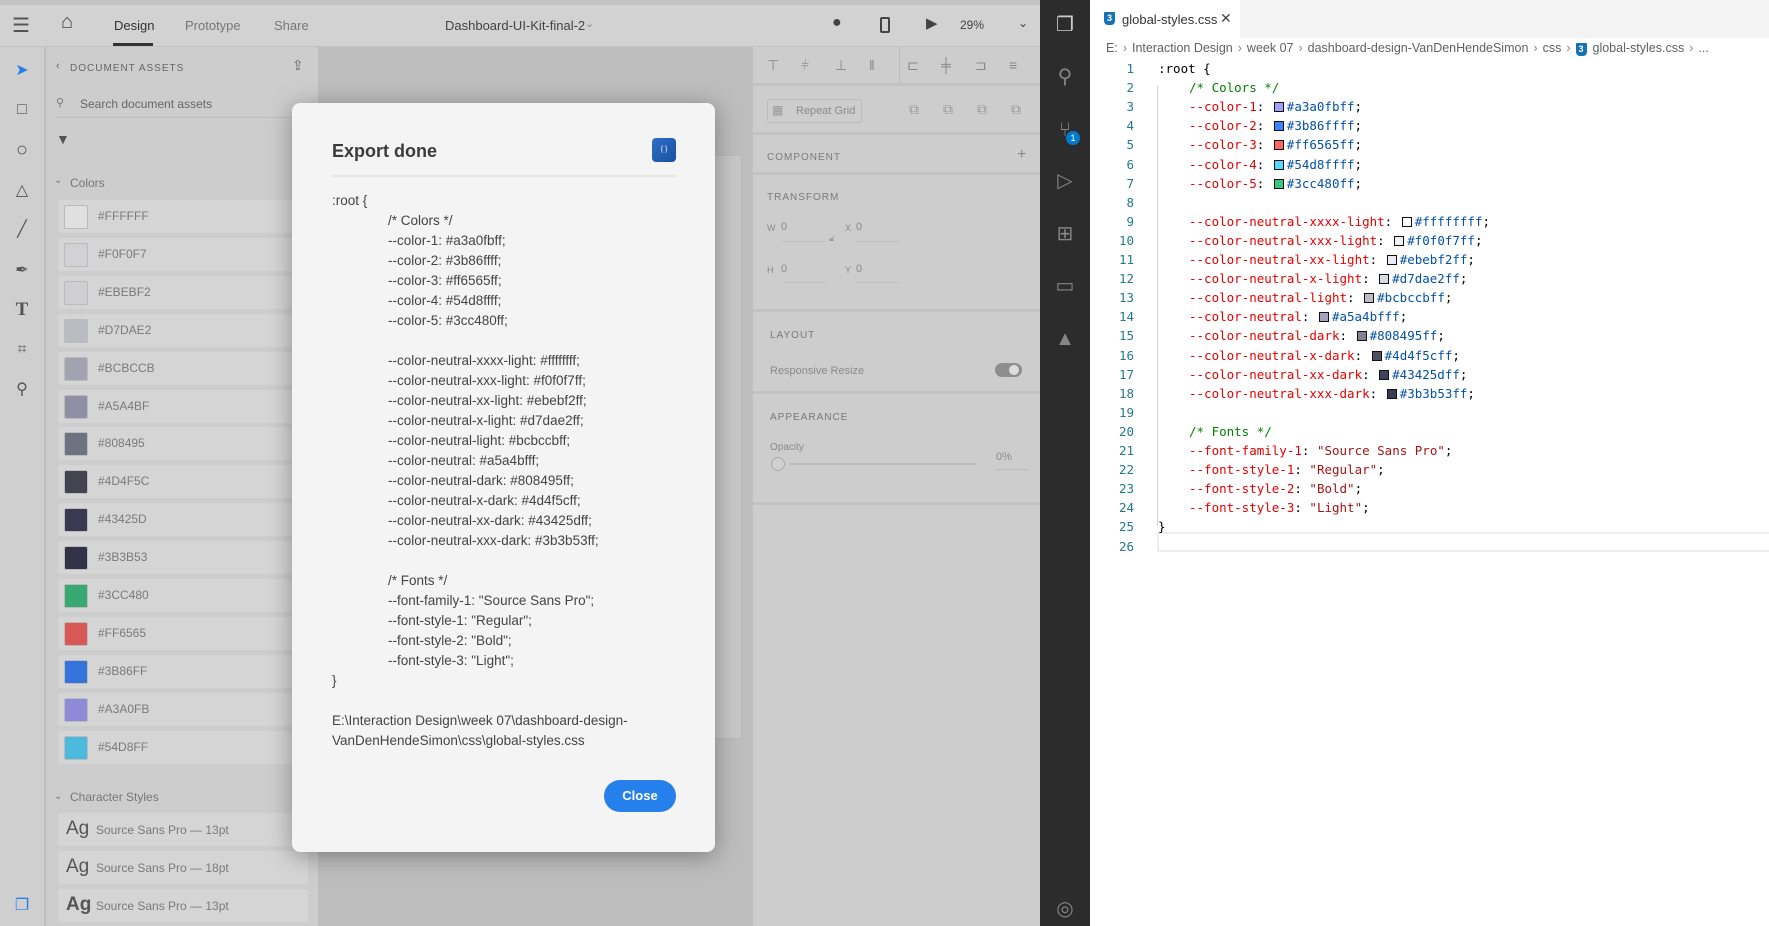 This screenshot has width=1769, height=926. Describe the element at coordinates (1226, 18) in the screenshot. I see `close-tab-icon: ✕` at that location.